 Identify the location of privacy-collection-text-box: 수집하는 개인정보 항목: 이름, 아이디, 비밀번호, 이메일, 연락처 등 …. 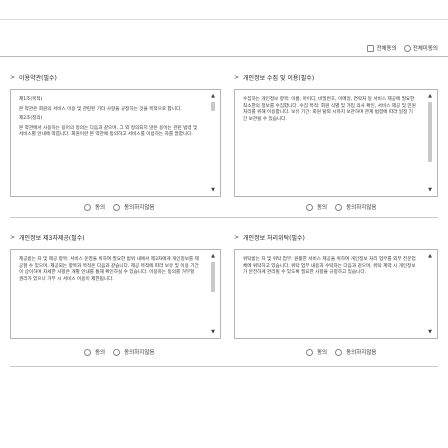
(336, 143).